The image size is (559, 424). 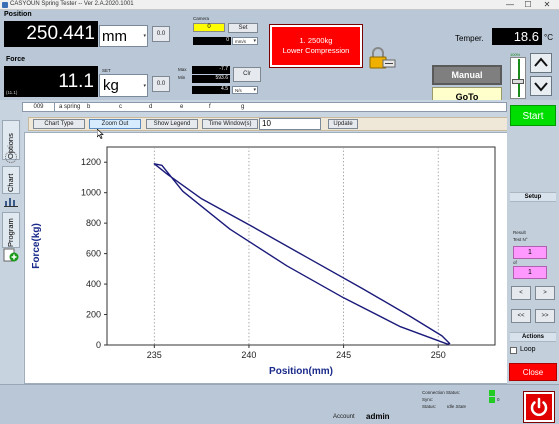 I want to click on manual-button: Manual, so click(x=467, y=75).